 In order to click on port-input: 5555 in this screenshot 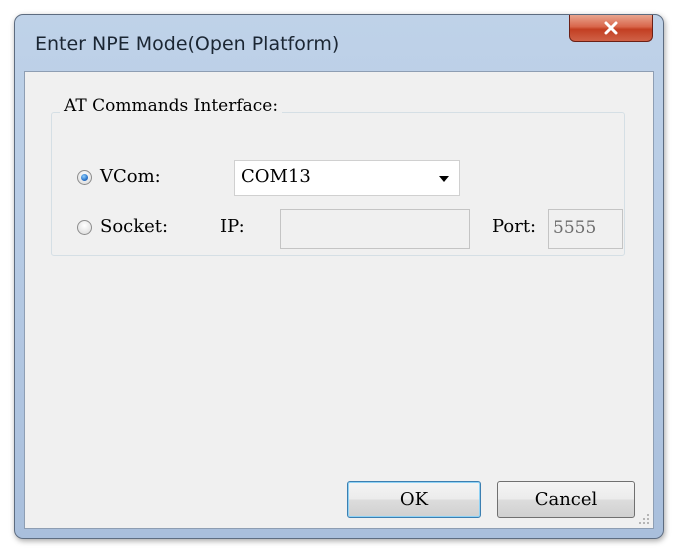, I will do `click(585, 229)`.